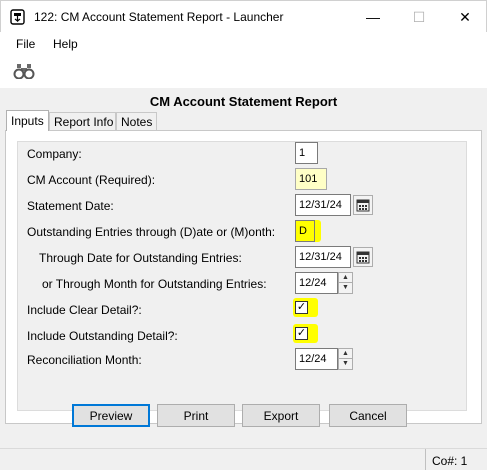  Describe the element at coordinates (25, 44) in the screenshot. I see `menu-file: File` at that location.